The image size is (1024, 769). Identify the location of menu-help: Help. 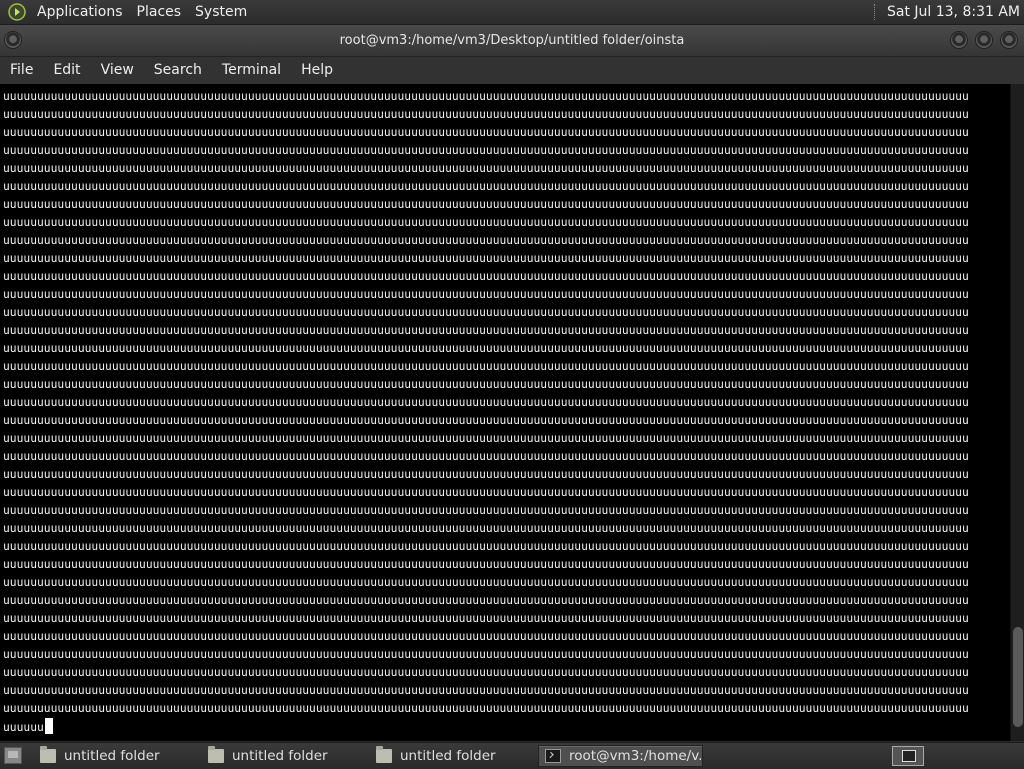
(317, 70).